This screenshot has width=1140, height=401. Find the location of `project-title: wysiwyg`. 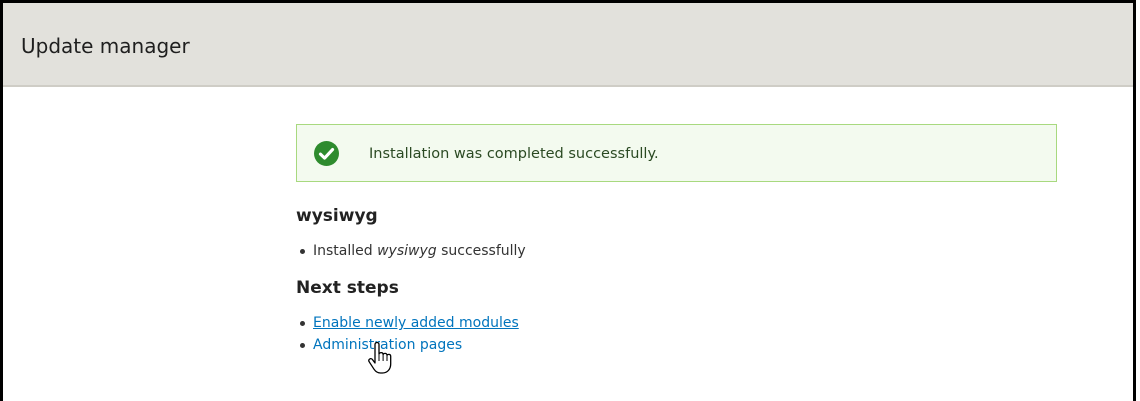

project-title: wysiwyg is located at coordinates (337, 216).